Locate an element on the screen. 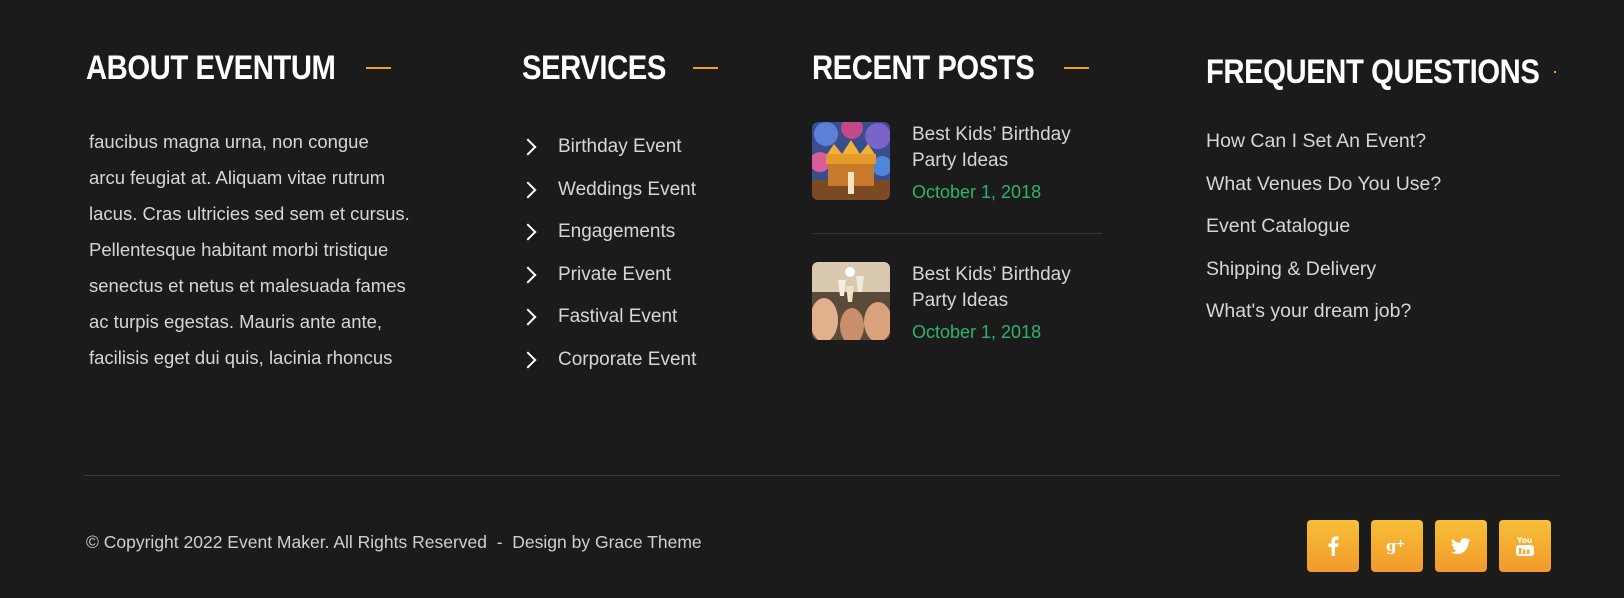  recent-posts-heading-text: RECENT POSTS is located at coordinates (923, 67).